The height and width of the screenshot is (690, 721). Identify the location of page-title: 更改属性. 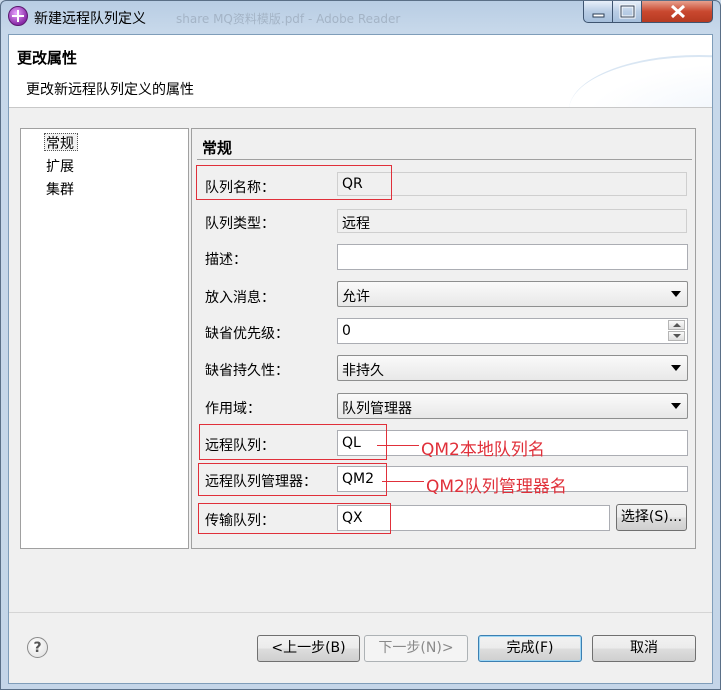
(47, 58).